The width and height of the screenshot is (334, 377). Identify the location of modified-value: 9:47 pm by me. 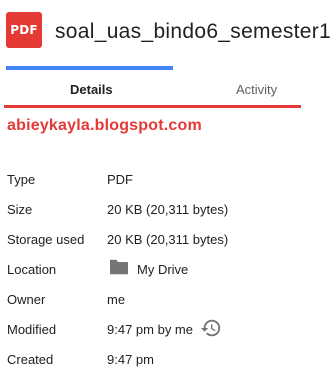
(150, 329).